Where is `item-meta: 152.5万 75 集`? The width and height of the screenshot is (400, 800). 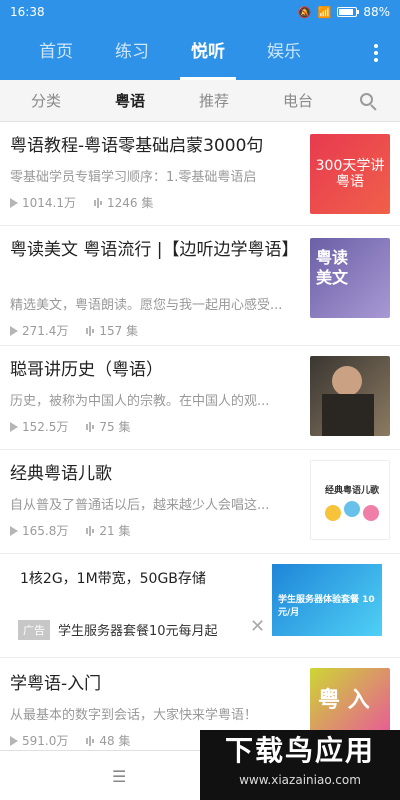
item-meta: 152.5万 75 集 is located at coordinates (70, 426).